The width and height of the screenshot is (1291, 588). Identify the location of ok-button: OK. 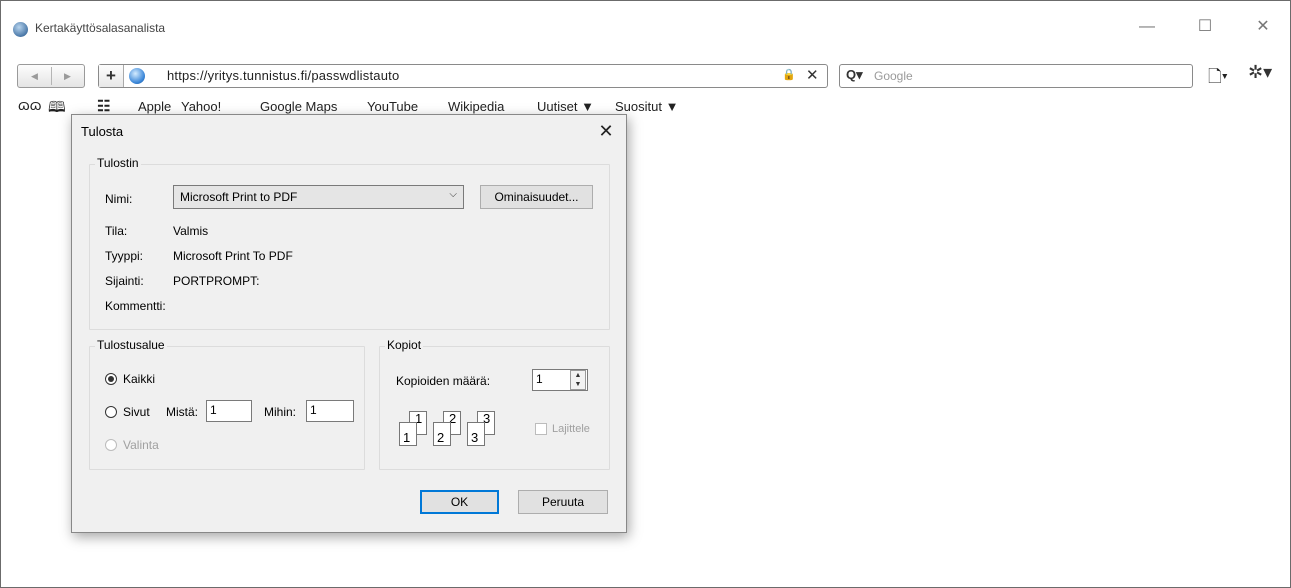
(459, 502).